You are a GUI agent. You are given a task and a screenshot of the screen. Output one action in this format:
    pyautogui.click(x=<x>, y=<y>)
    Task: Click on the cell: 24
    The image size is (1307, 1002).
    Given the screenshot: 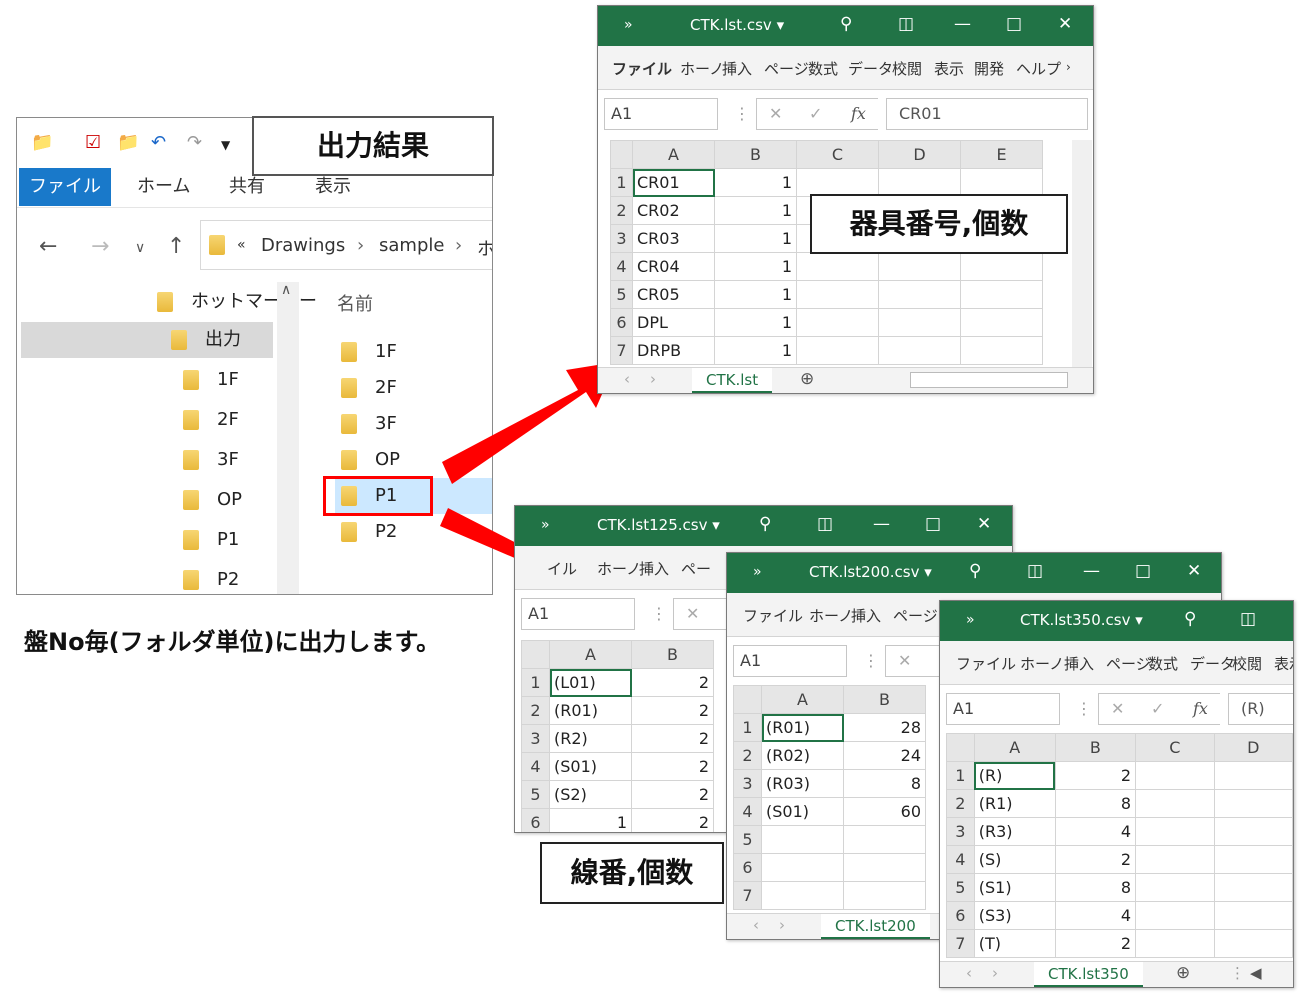 What is the action you would take?
    pyautogui.click(x=884, y=755)
    